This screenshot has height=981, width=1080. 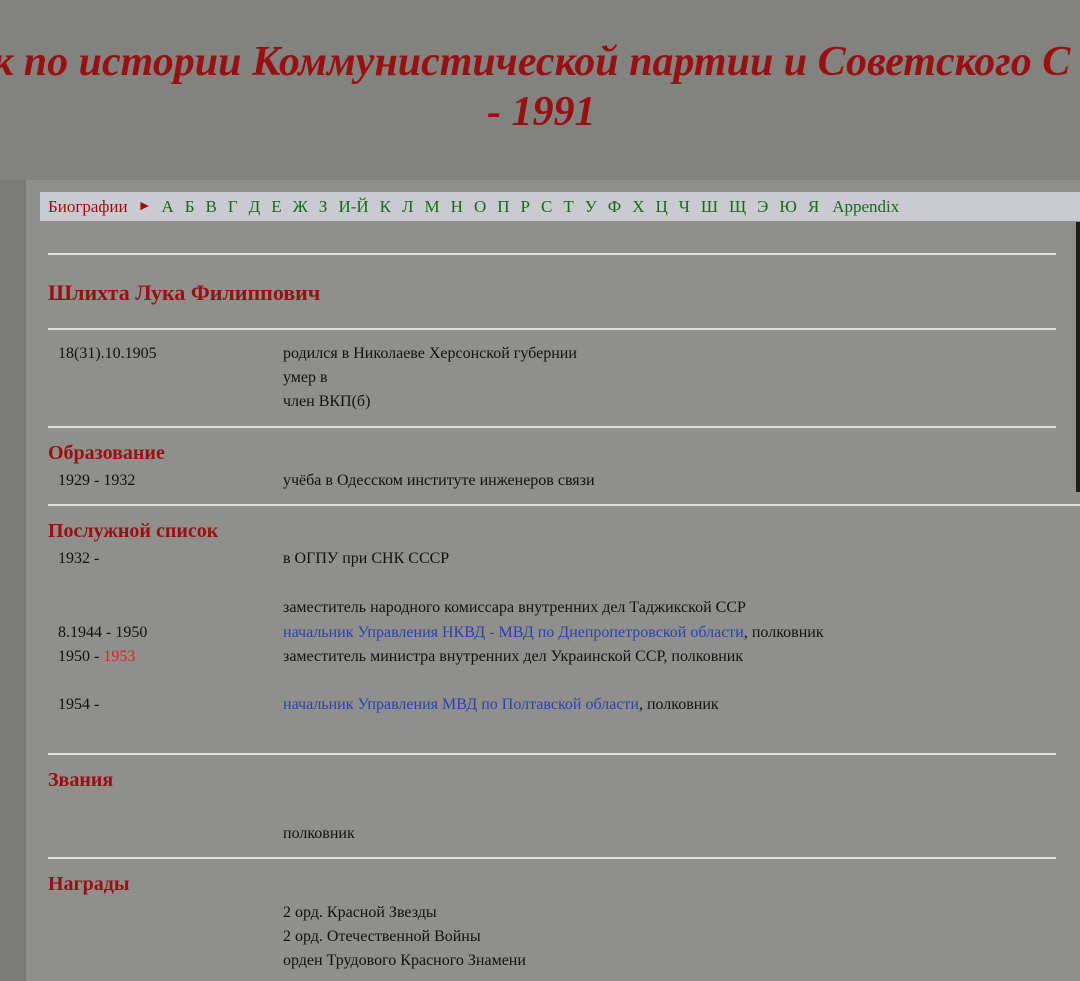 What do you see at coordinates (865, 207) in the screenshot?
I see `nav-appendix-link: Appendix` at bounding box center [865, 207].